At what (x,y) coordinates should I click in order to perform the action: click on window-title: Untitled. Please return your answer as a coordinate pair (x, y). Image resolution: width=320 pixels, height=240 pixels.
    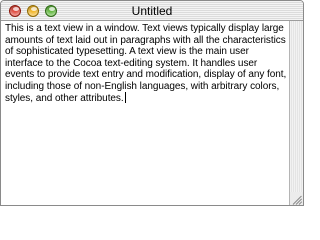
    Looking at the image, I should click on (152, 11).